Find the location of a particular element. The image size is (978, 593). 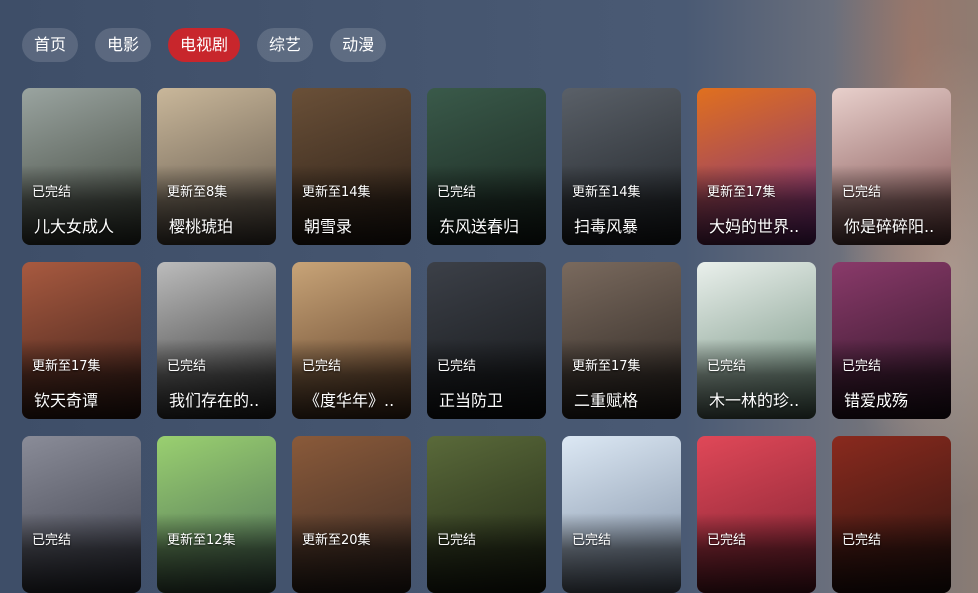

media-title: 错爱成殇 is located at coordinates (876, 400).